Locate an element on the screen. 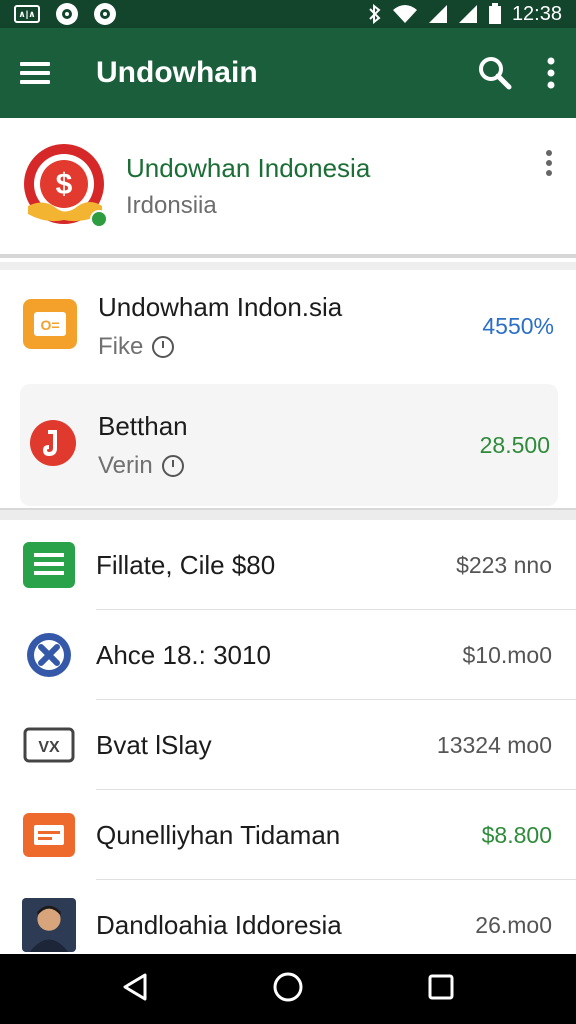  signal-icon is located at coordinates (437, 14).